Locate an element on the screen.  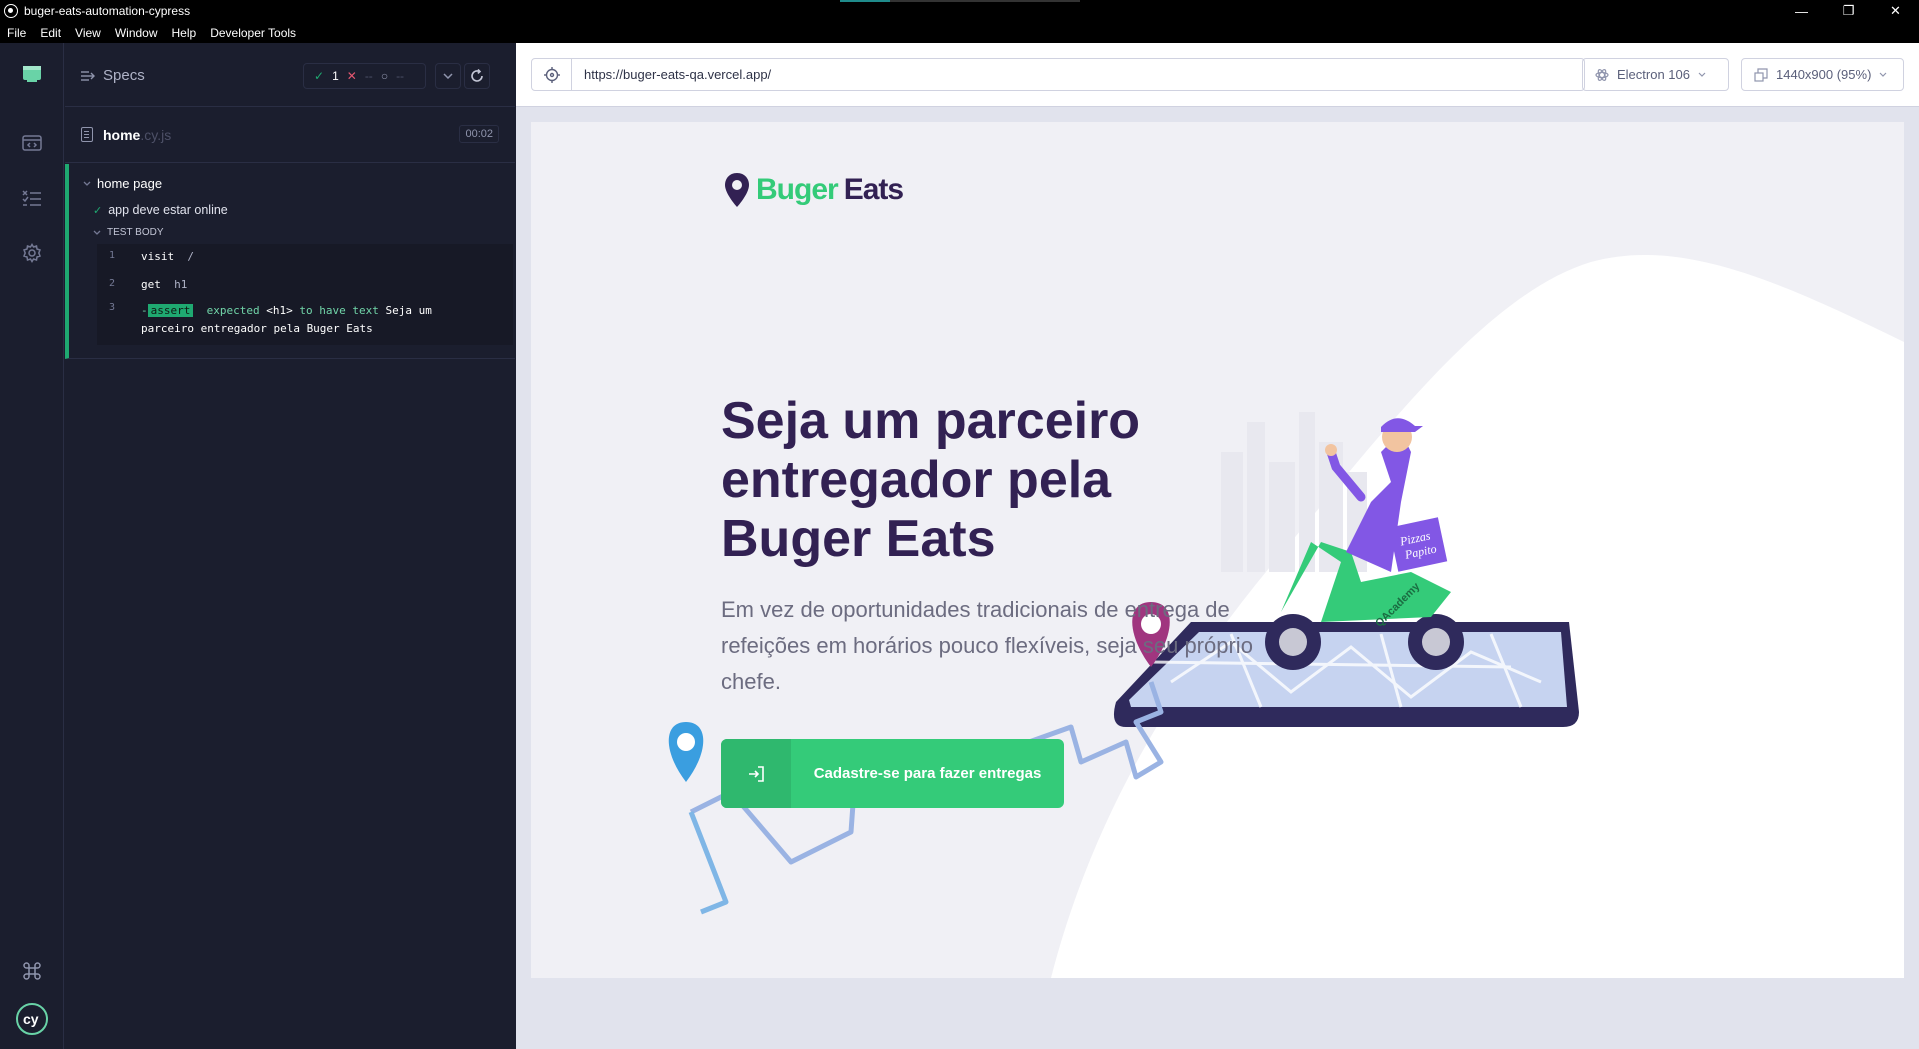
menu-view: View is located at coordinates (88, 33).